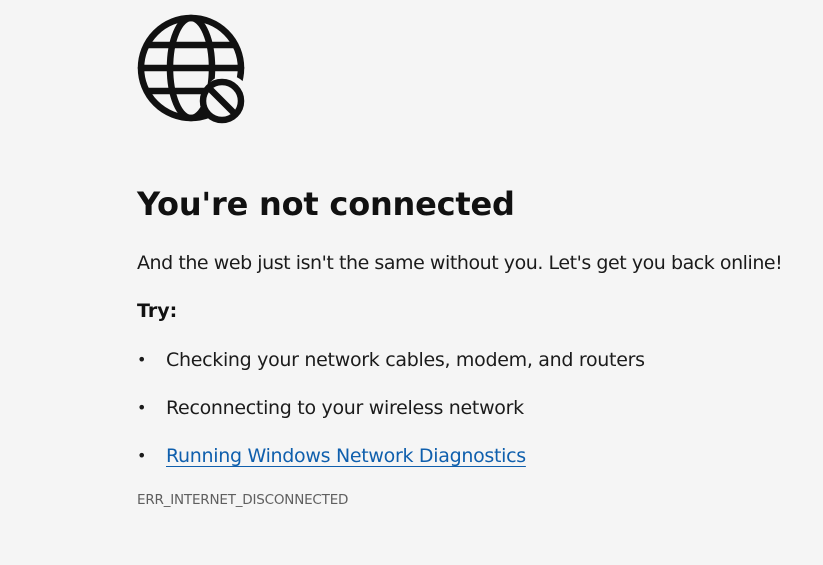  Describe the element at coordinates (243, 500) in the screenshot. I see `error-code: ERR_INTERNET_DISCONNECTED` at that location.